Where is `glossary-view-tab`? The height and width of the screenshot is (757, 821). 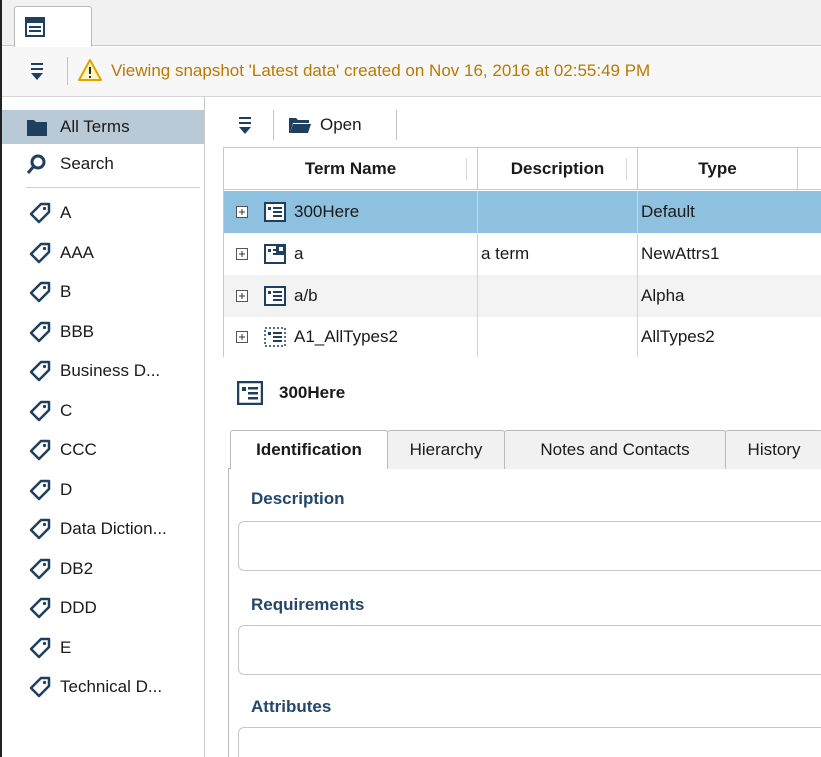 glossary-view-tab is located at coordinates (53, 26).